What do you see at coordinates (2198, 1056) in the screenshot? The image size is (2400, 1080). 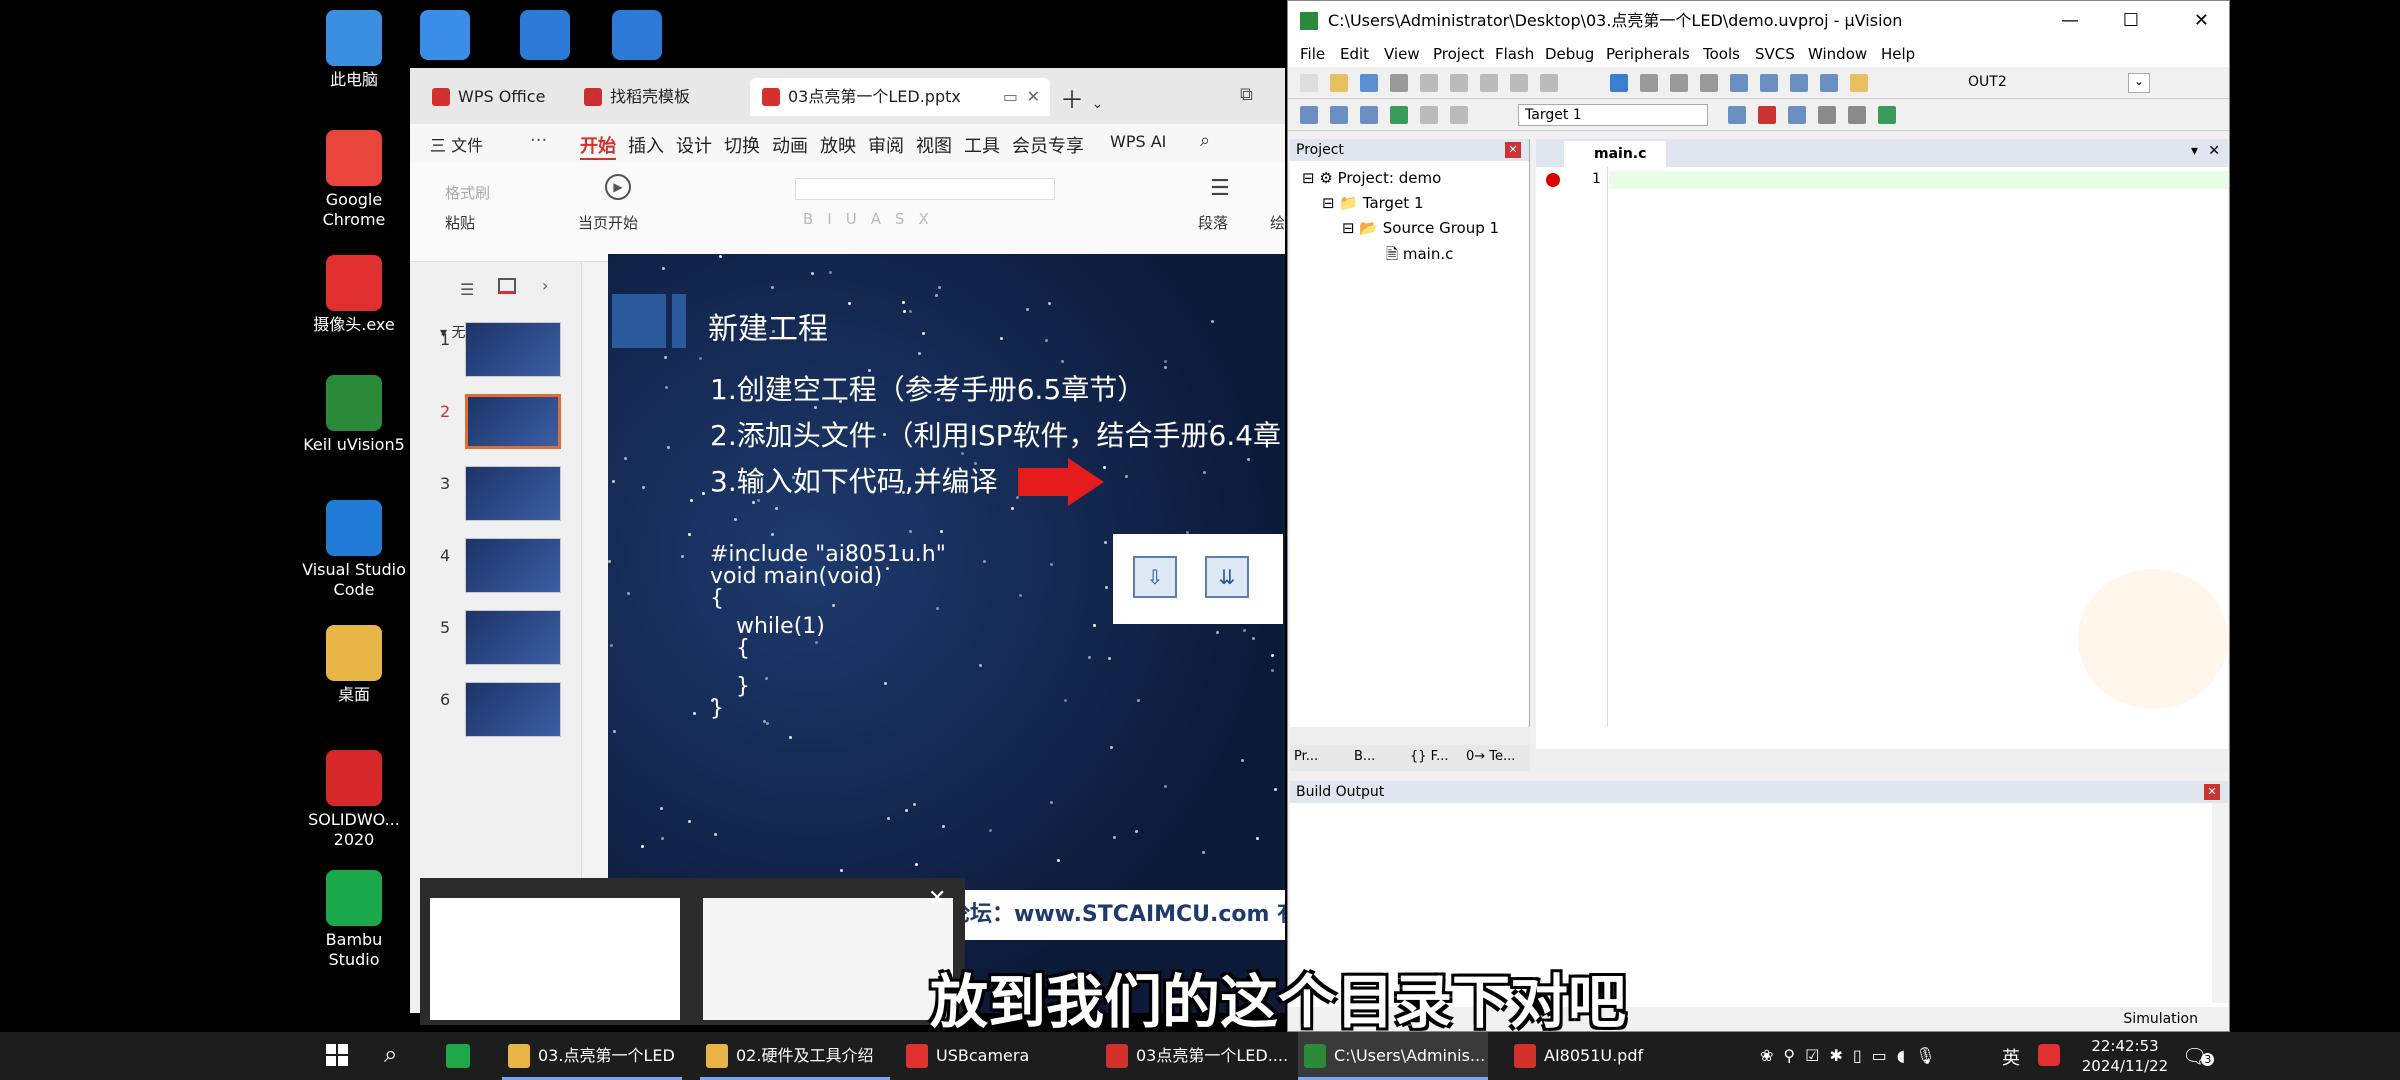 I see `notification-icon: 🗨3` at bounding box center [2198, 1056].